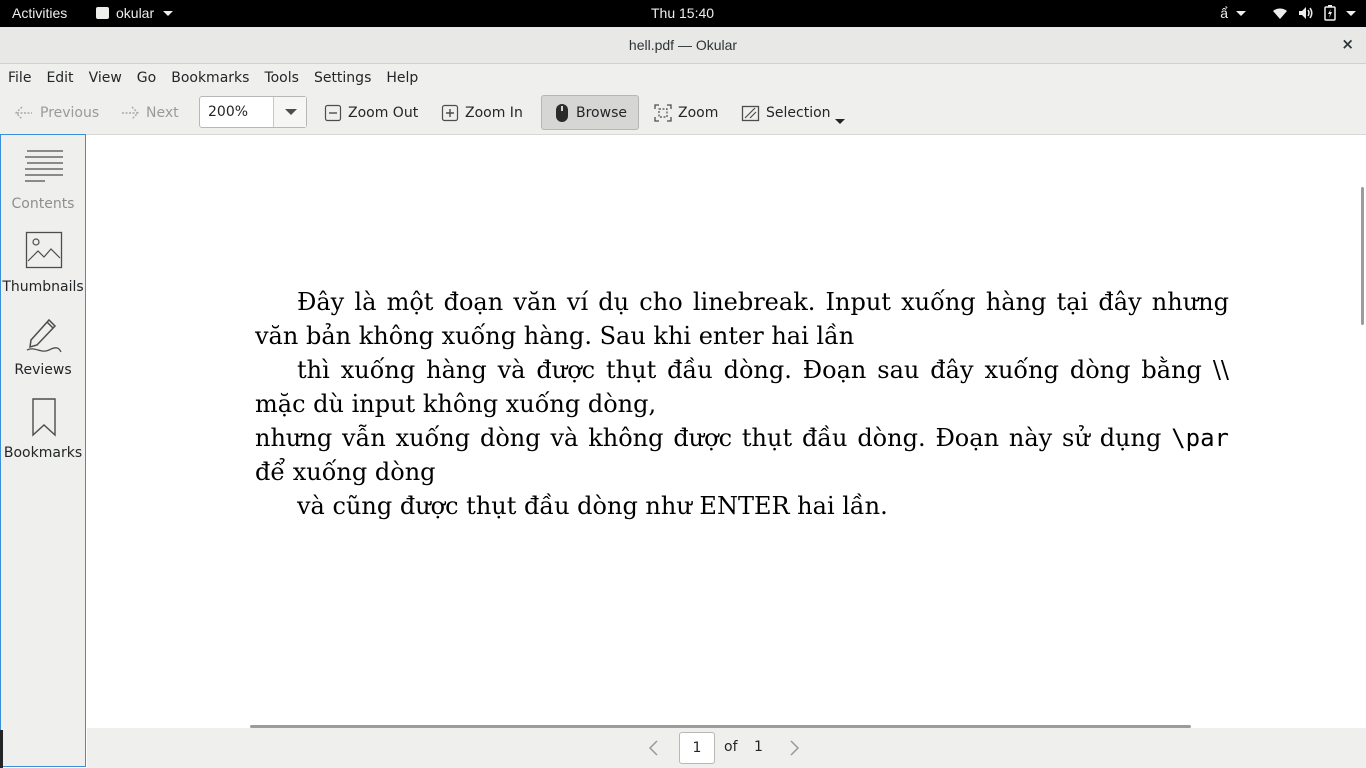 The height and width of the screenshot is (768, 1366). Describe the element at coordinates (494, 113) in the screenshot. I see `zoom-in-label: Zoom In` at that location.